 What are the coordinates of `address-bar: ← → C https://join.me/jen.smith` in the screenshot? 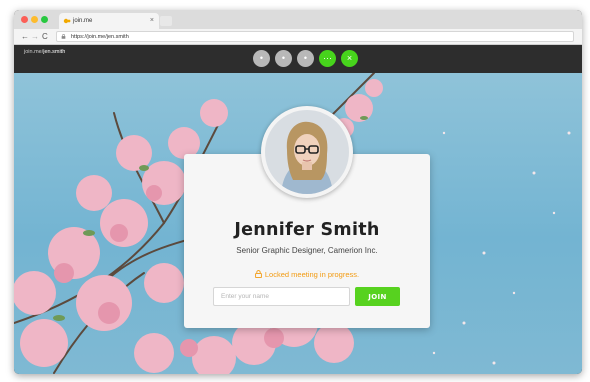 It's located at (298, 37).